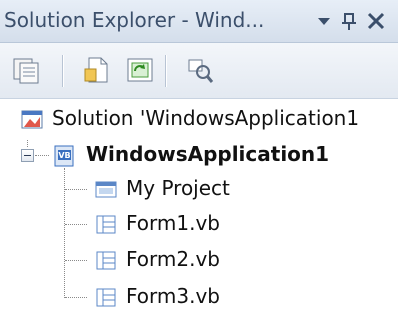 The height and width of the screenshot is (333, 398). What do you see at coordinates (140, 70) in the screenshot?
I see `refresh-icon` at bounding box center [140, 70].